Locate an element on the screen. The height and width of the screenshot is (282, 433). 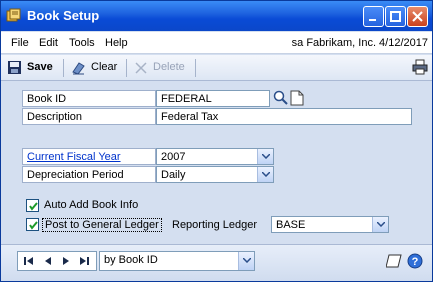
auto-add-book-info-label: Auto Add Book Info is located at coordinates (91, 205).